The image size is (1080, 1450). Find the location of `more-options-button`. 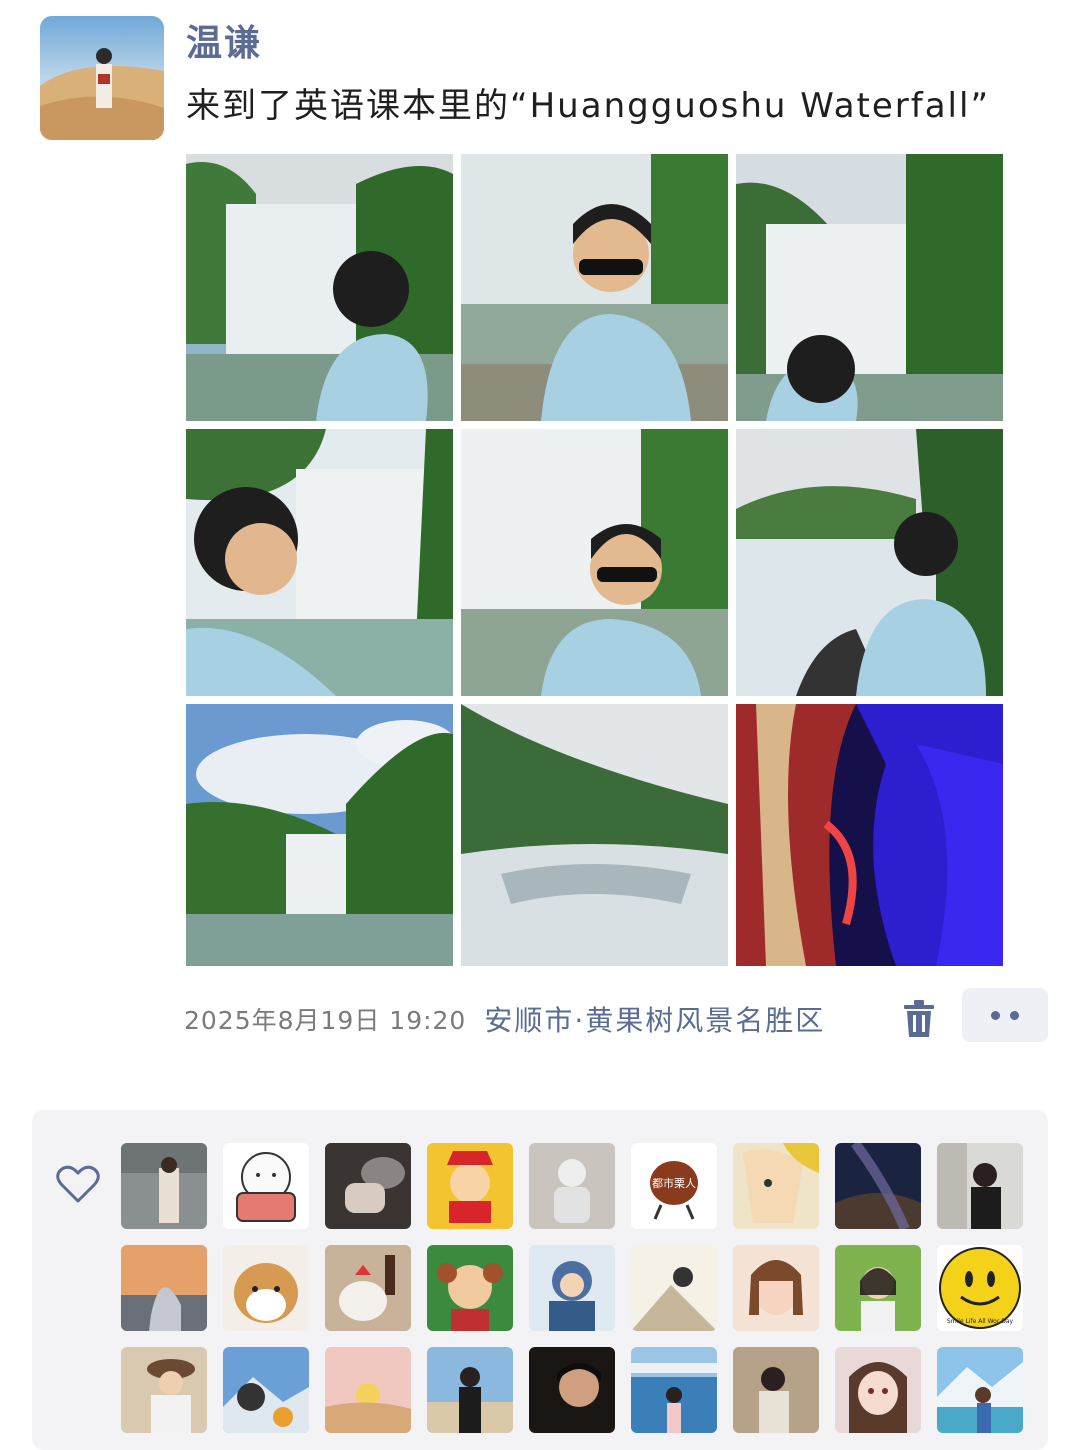

more-options-button is located at coordinates (1005, 1015).